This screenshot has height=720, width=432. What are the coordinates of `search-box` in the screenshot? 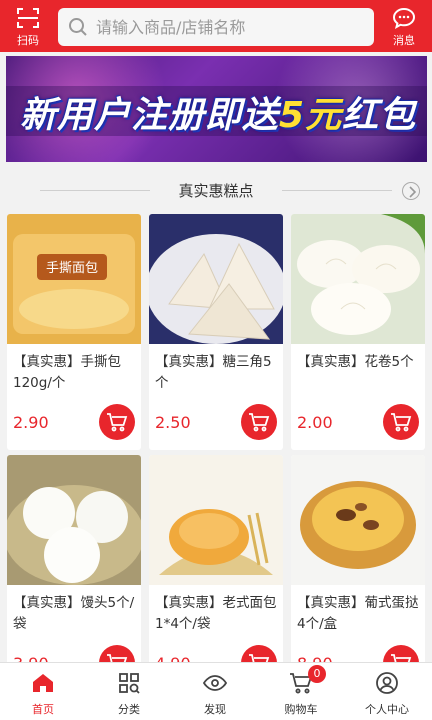 It's located at (216, 27).